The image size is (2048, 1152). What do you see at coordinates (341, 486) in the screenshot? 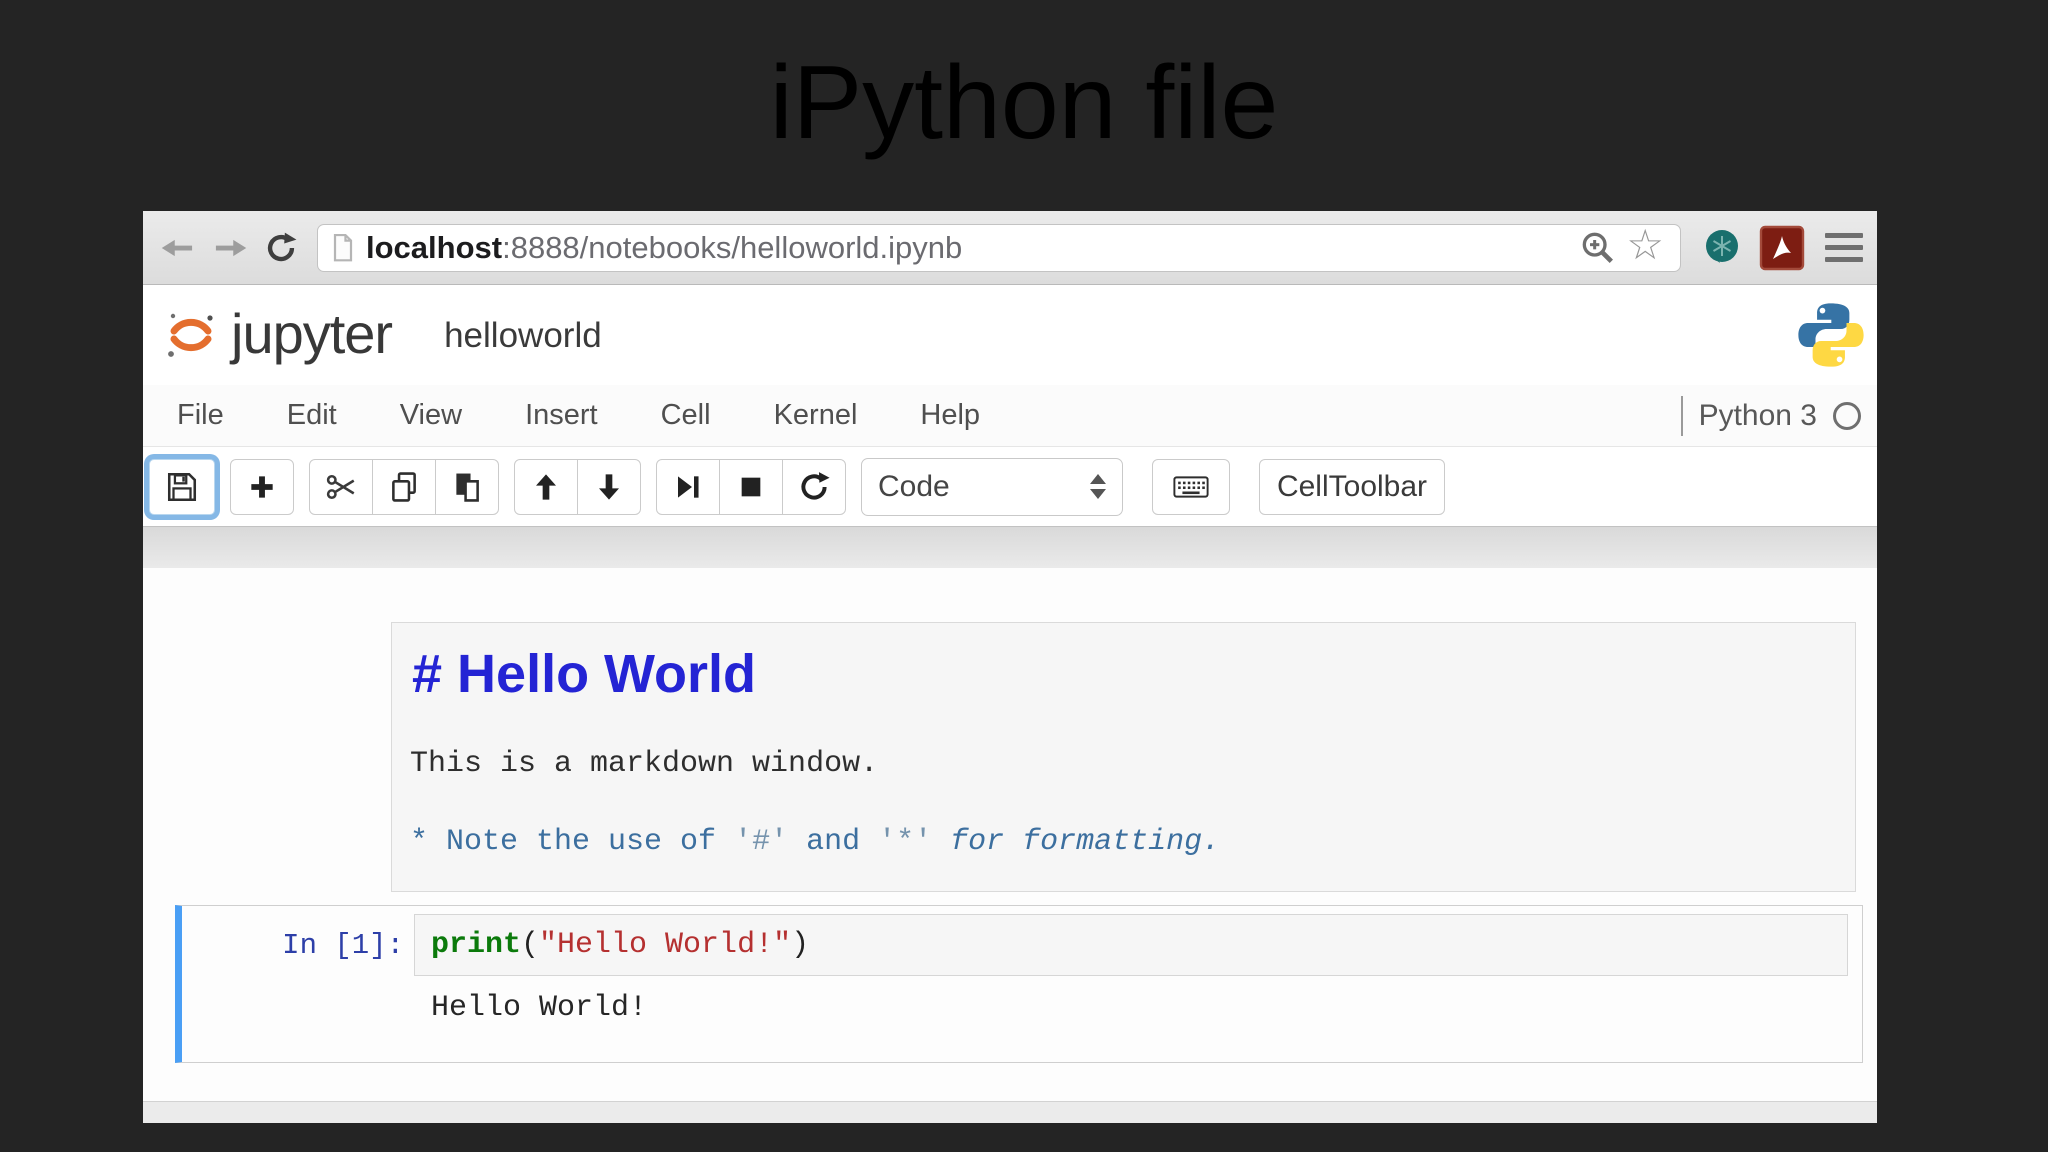
I see `cut-cells-button` at bounding box center [341, 486].